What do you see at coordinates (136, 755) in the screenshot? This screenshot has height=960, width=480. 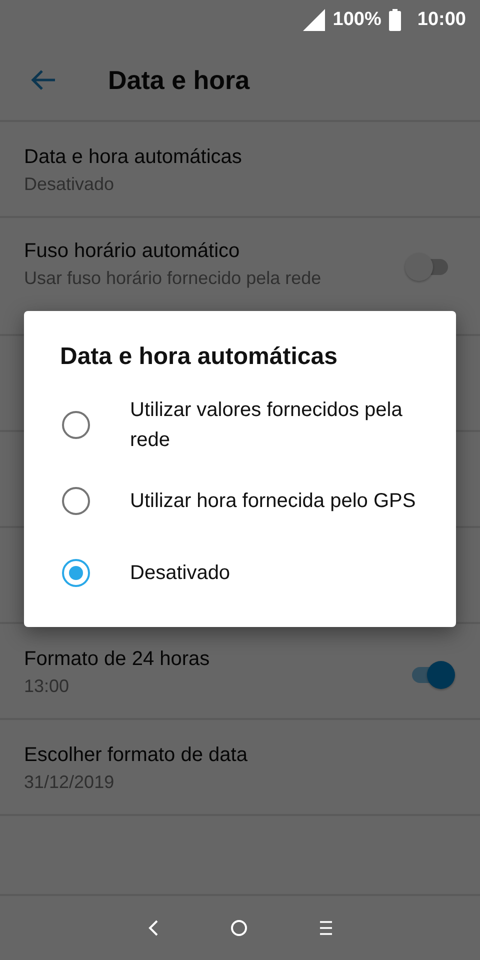 I see `setting-title: Escolher formato de data` at bounding box center [136, 755].